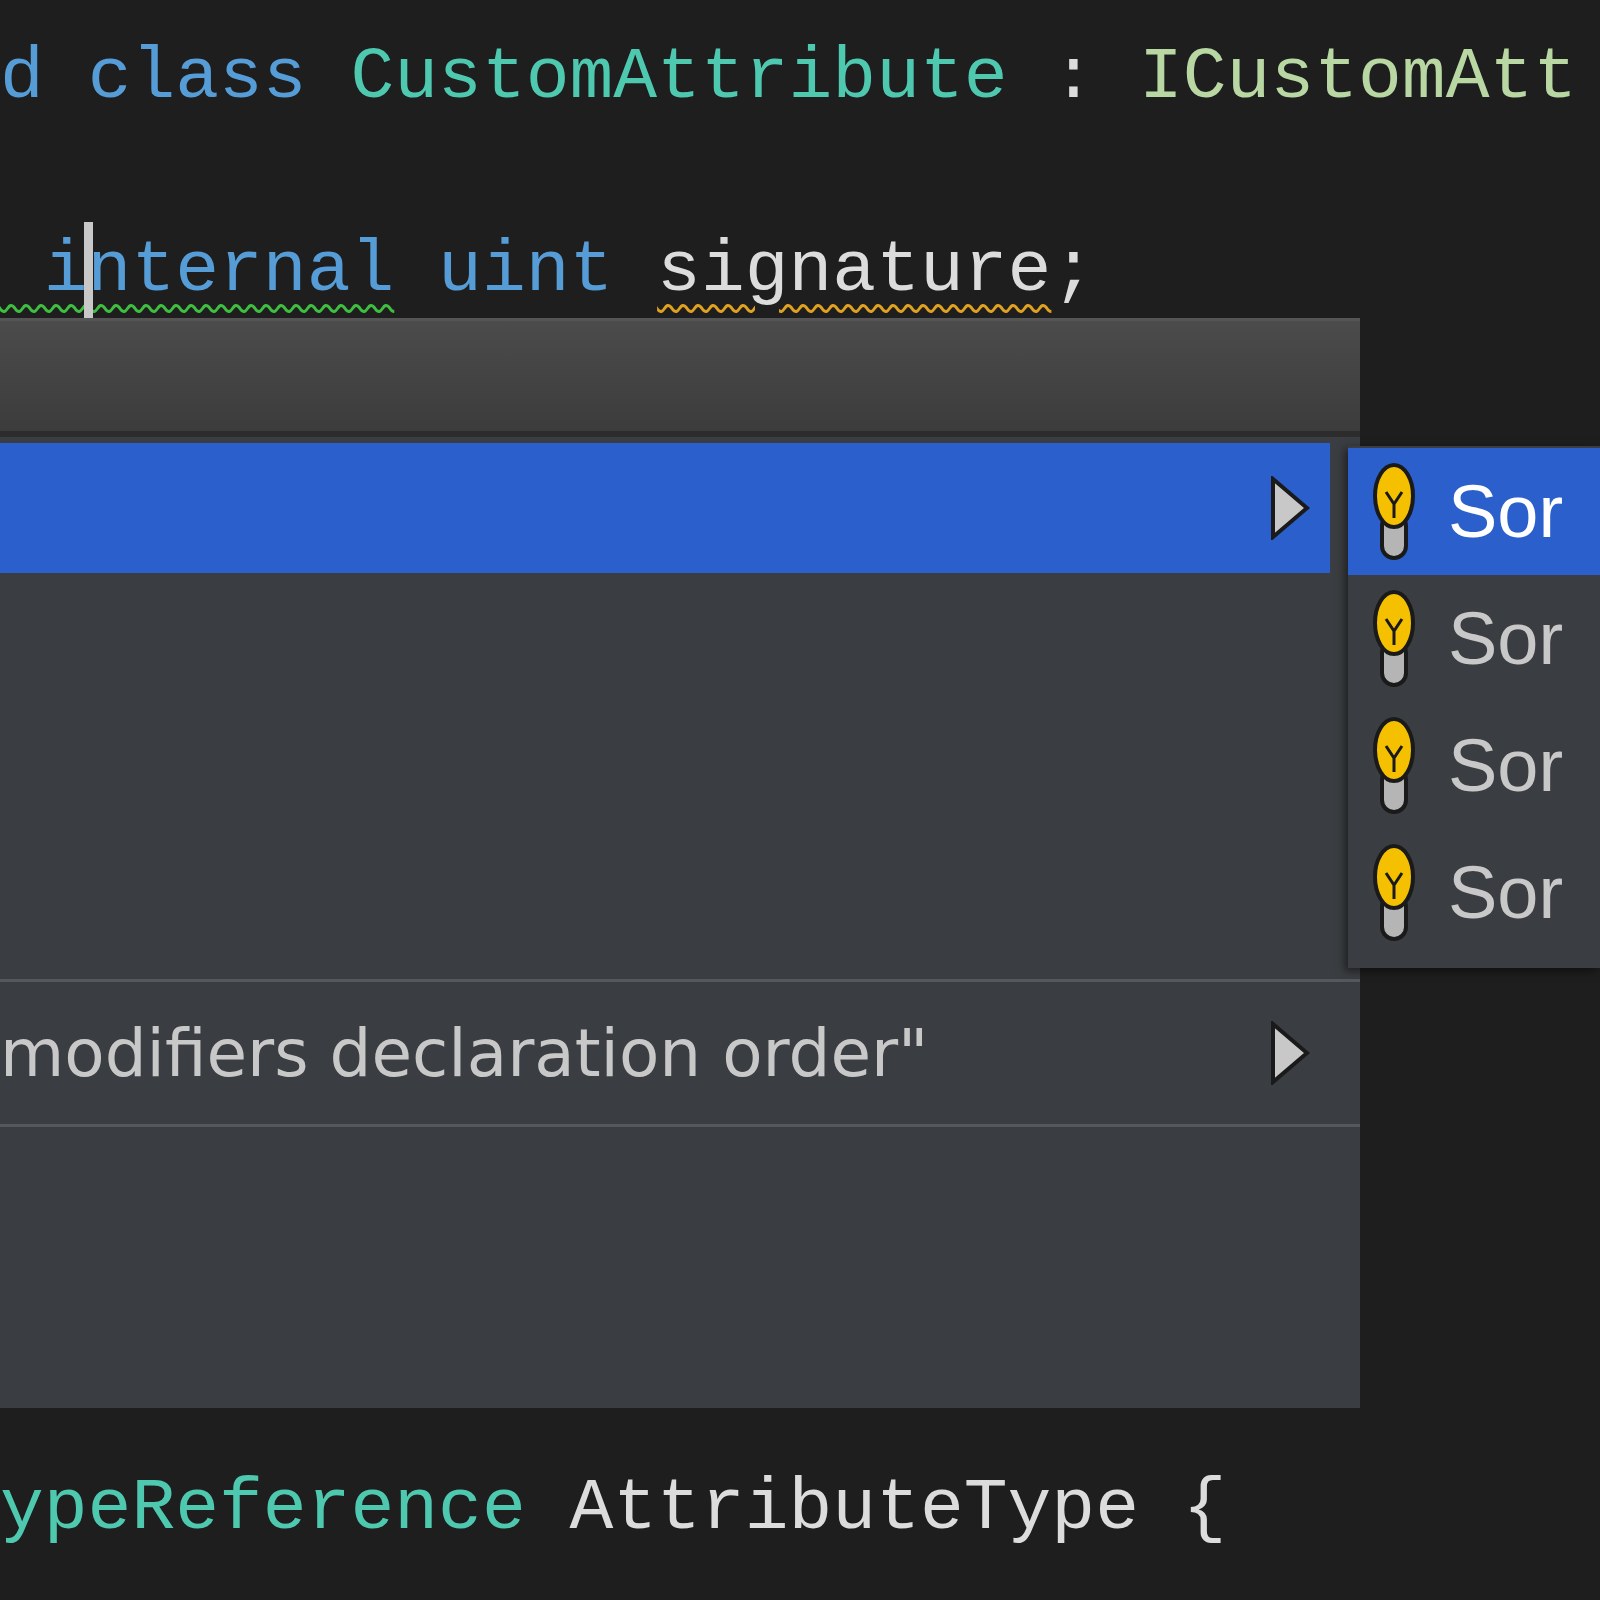 Image resolution: width=1600 pixels, height=1600 pixels. What do you see at coordinates (665, 508) in the screenshot?
I see `menu-item` at bounding box center [665, 508].